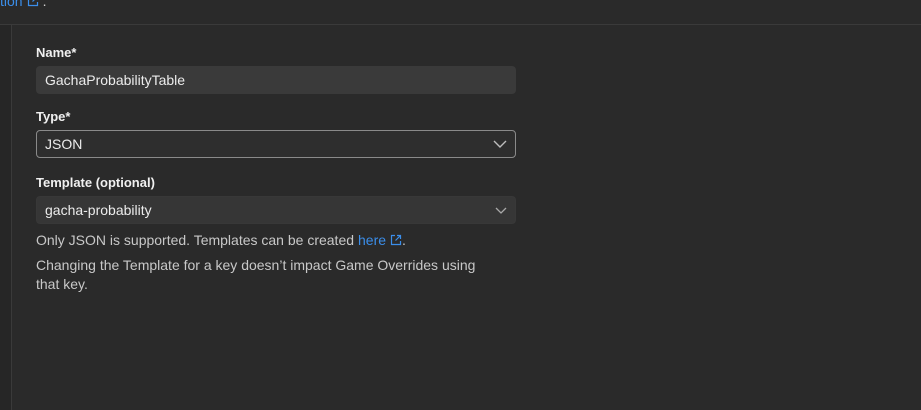  I want to click on type-field-group: Type* JSON, so click(276, 133).